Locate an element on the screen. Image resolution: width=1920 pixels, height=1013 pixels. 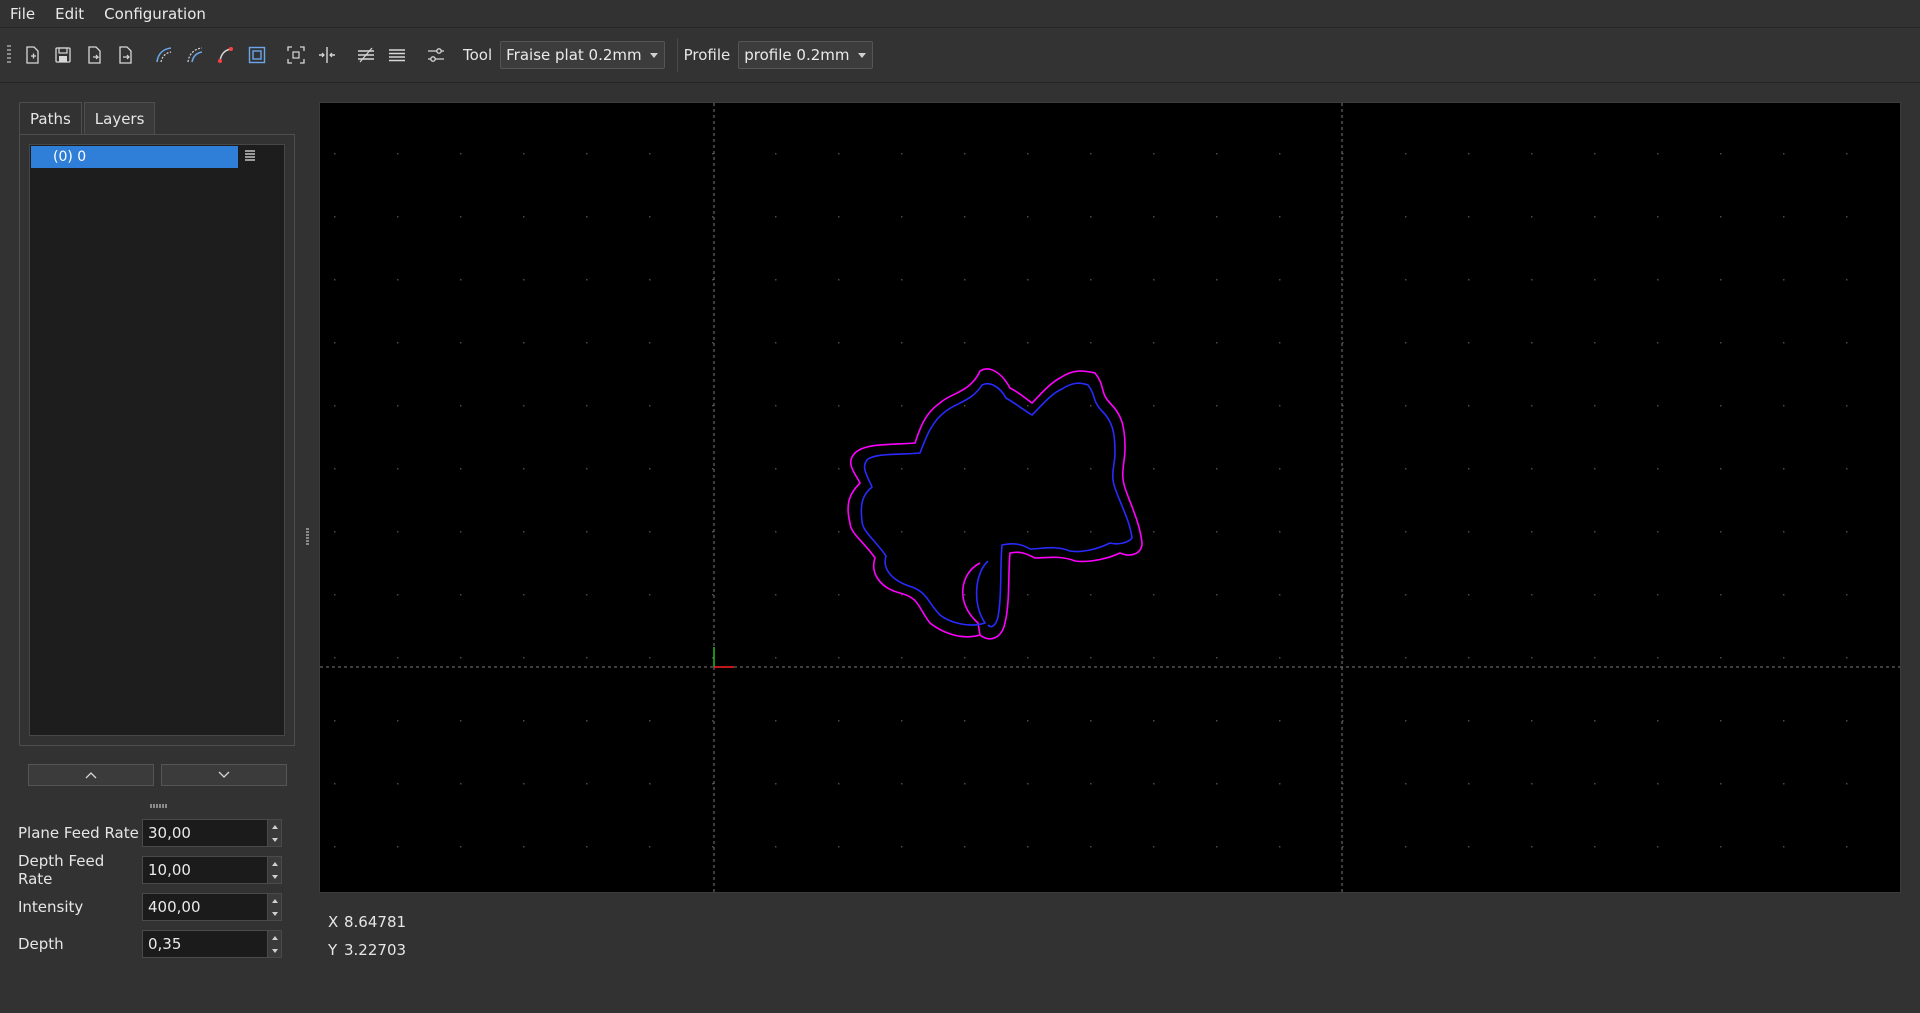
menu-file: File is located at coordinates (22, 14).